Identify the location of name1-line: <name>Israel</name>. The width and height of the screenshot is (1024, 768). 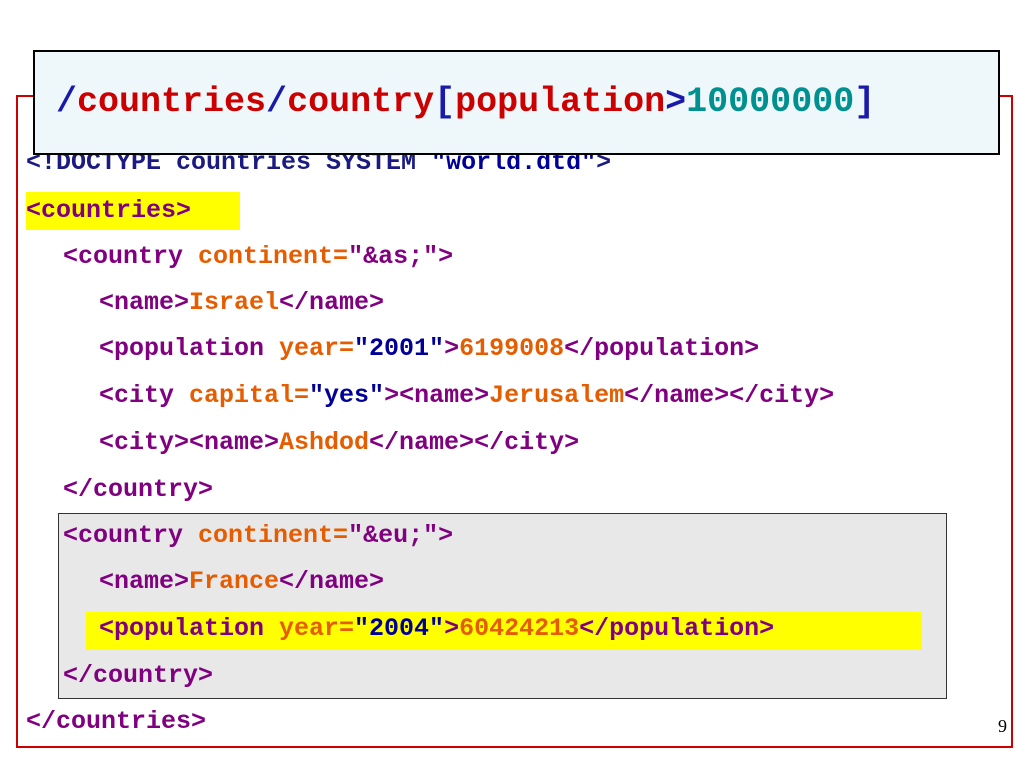
(241, 303).